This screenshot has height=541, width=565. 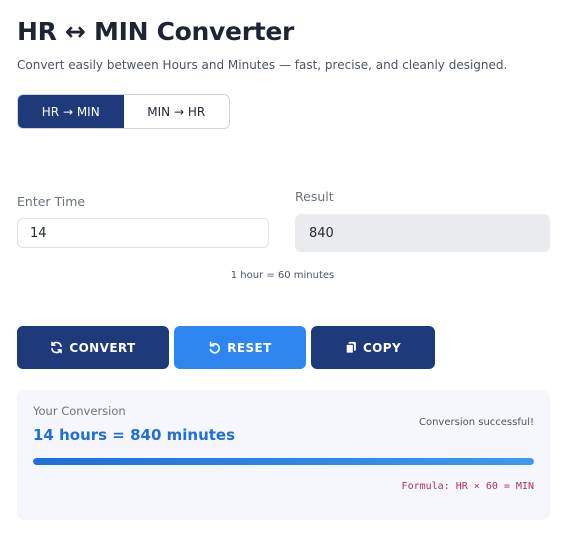 I want to click on mode-min-to-hr-button: MIN → HR, so click(x=177, y=111).